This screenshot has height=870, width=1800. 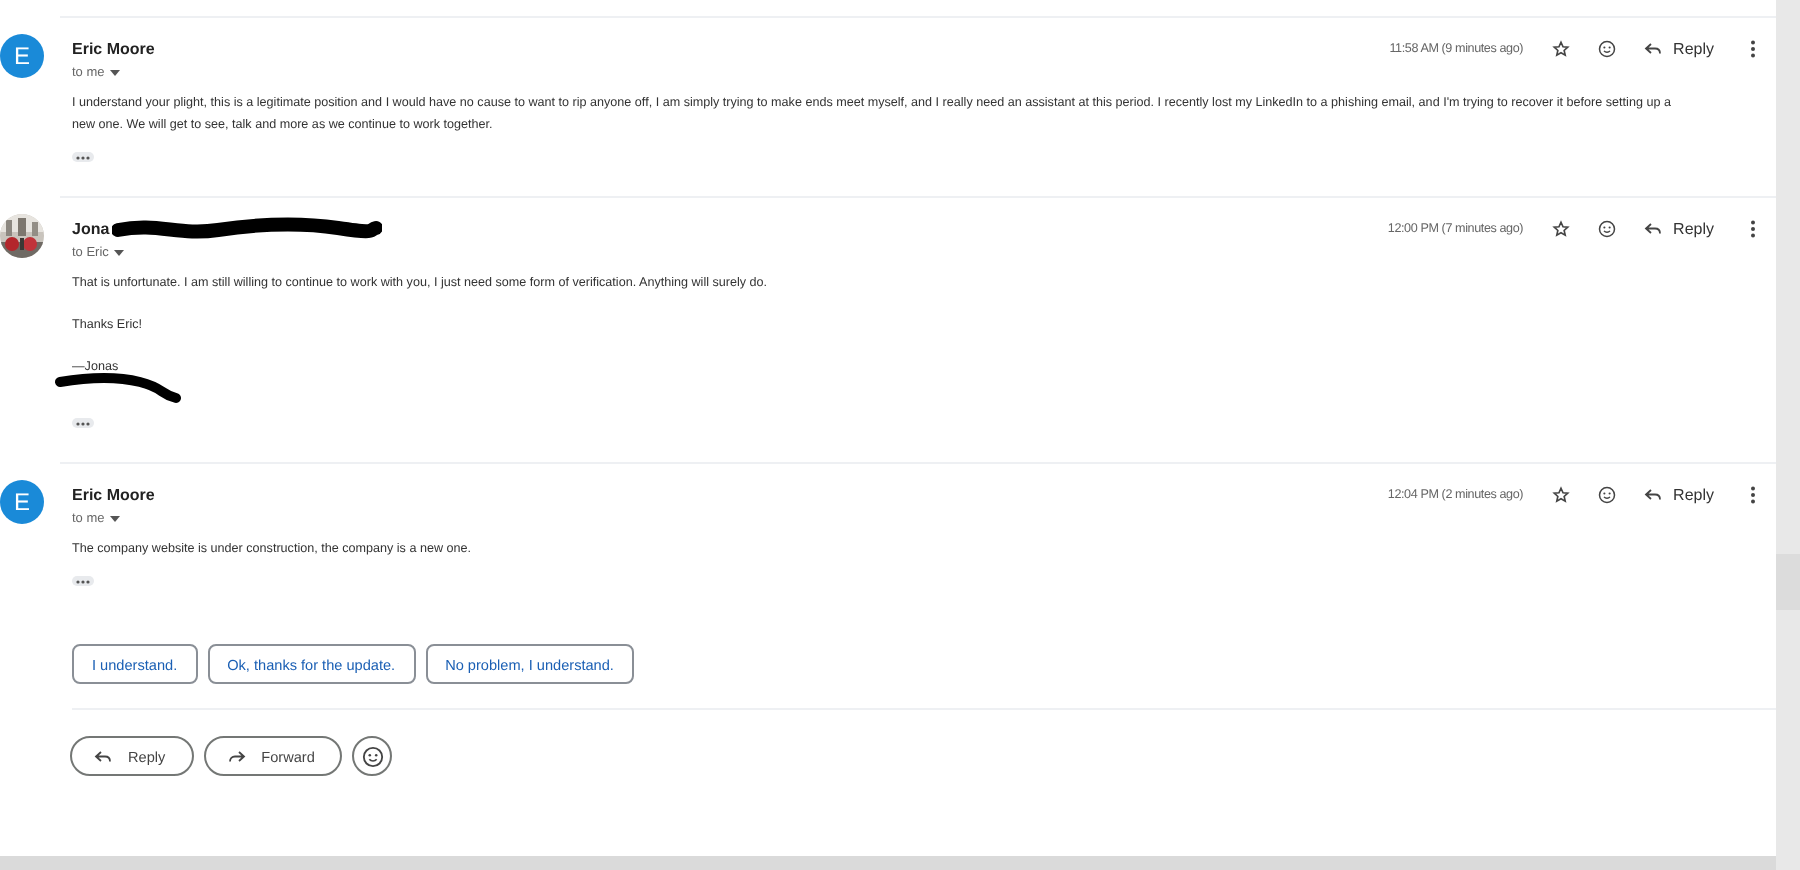 What do you see at coordinates (1788, 582) in the screenshot?
I see `scrollbar-thumb` at bounding box center [1788, 582].